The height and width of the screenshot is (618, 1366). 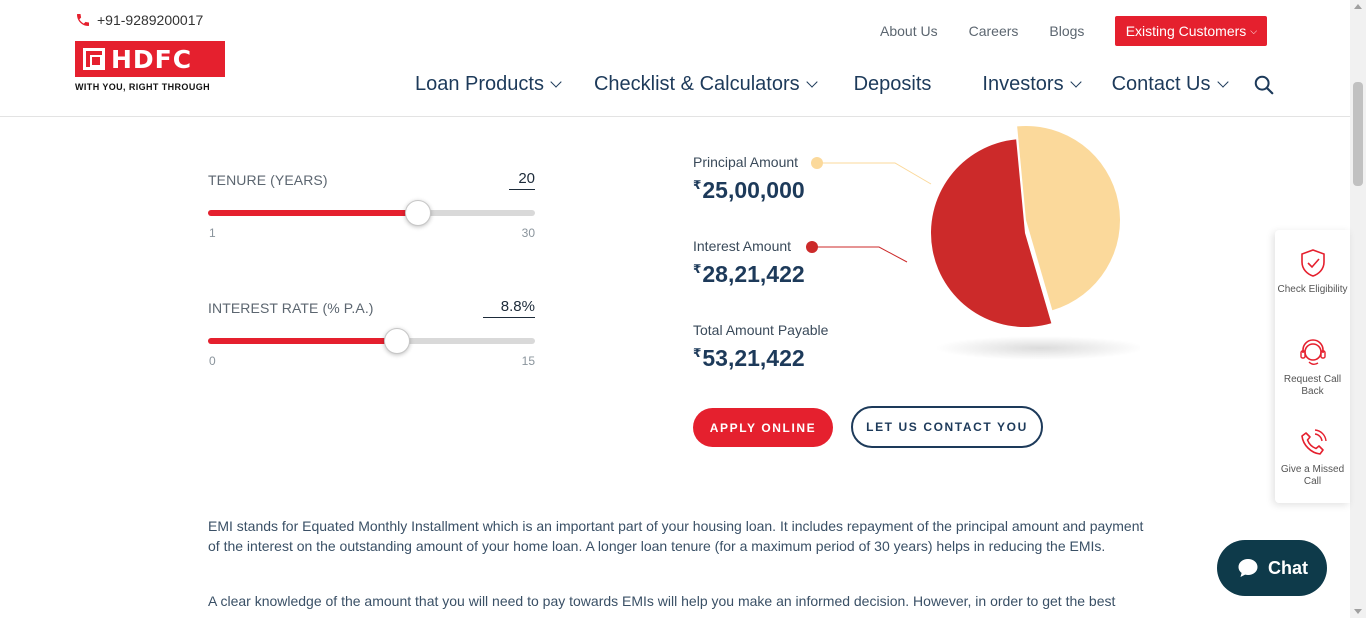 I want to click on phone-contact: +91-9289200017, so click(x=139, y=20).